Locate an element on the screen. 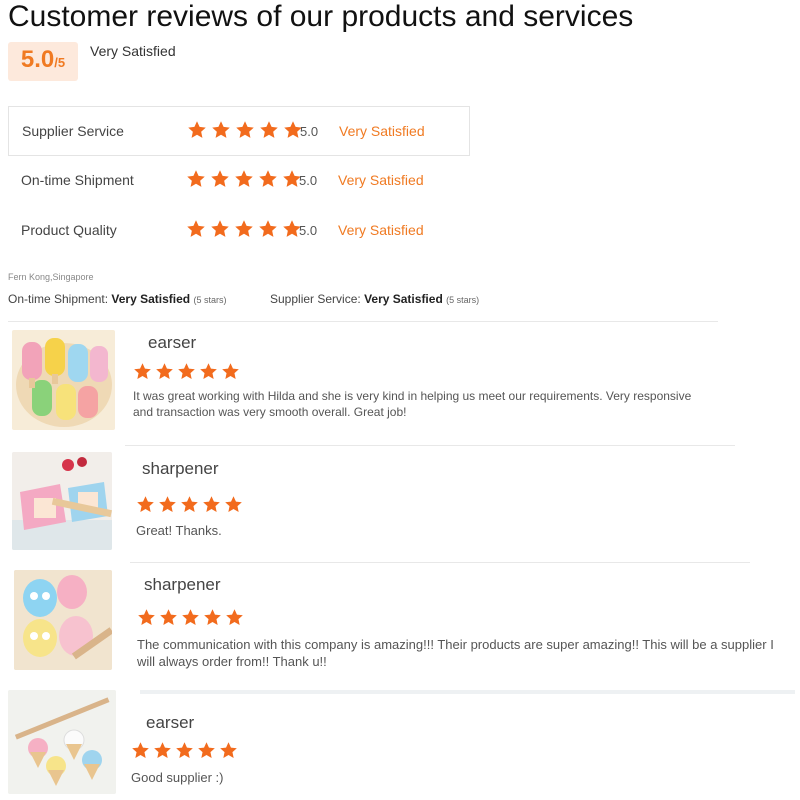 The image size is (800, 800). sharpener-image is located at coordinates (62, 501).